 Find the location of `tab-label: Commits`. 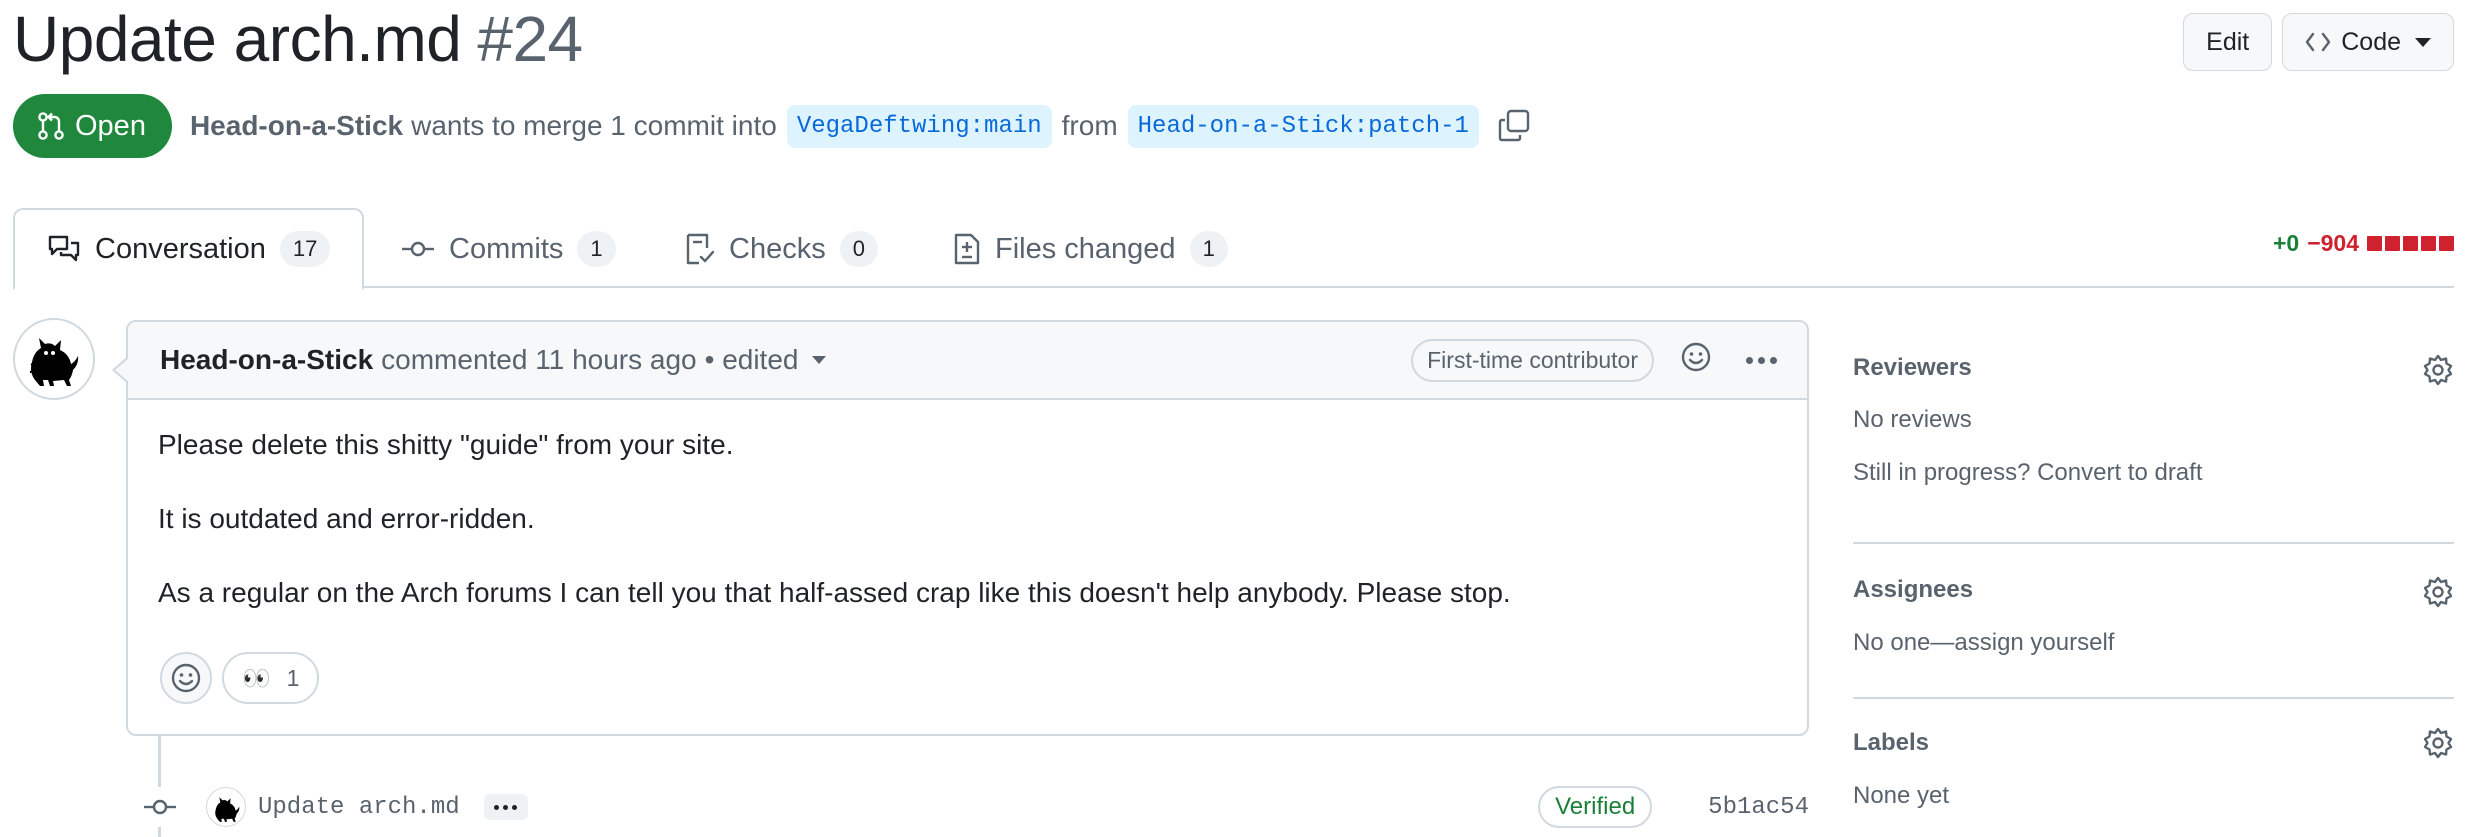

tab-label: Commits is located at coordinates (506, 248).